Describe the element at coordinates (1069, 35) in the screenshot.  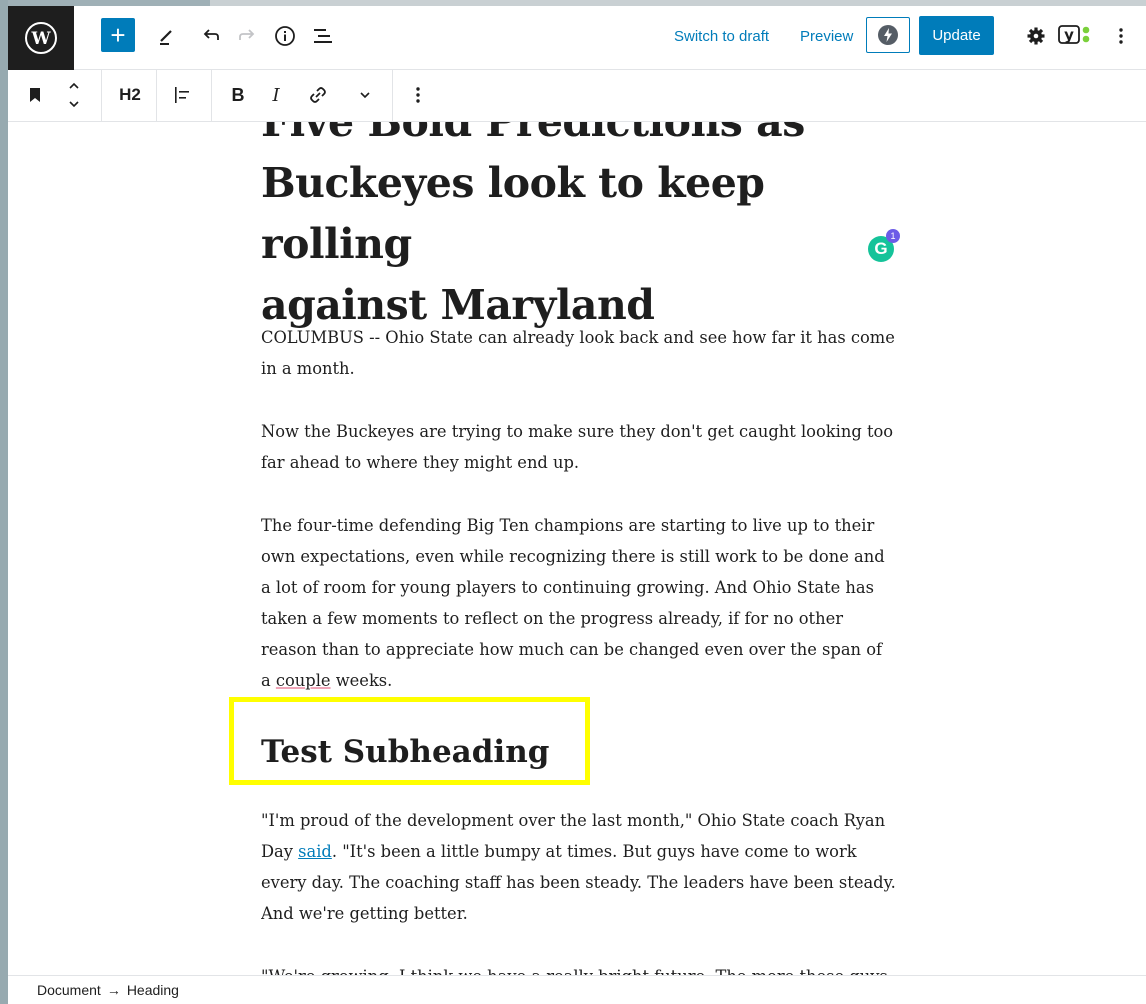
I see `svg-text: y` at that location.